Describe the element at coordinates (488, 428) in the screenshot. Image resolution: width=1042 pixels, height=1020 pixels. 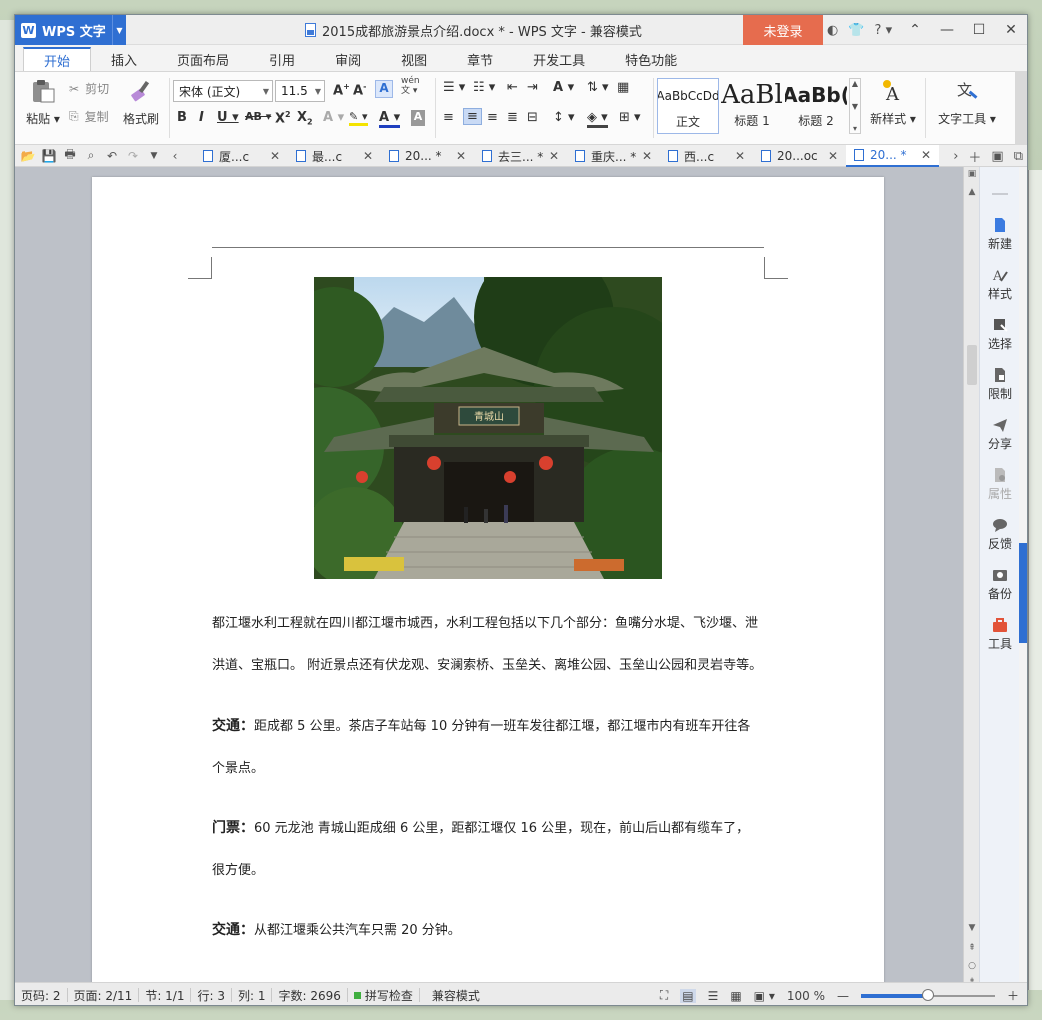
I see `temple-gate-photo: 青城山` at that location.